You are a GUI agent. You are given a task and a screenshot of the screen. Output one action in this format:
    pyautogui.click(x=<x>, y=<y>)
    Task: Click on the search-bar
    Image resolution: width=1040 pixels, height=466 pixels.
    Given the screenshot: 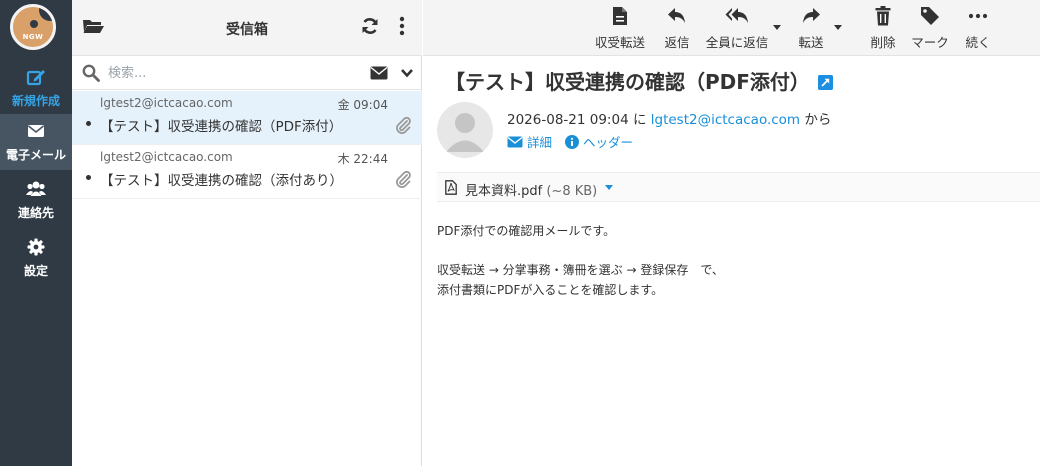 What is the action you would take?
    pyautogui.click(x=247, y=73)
    